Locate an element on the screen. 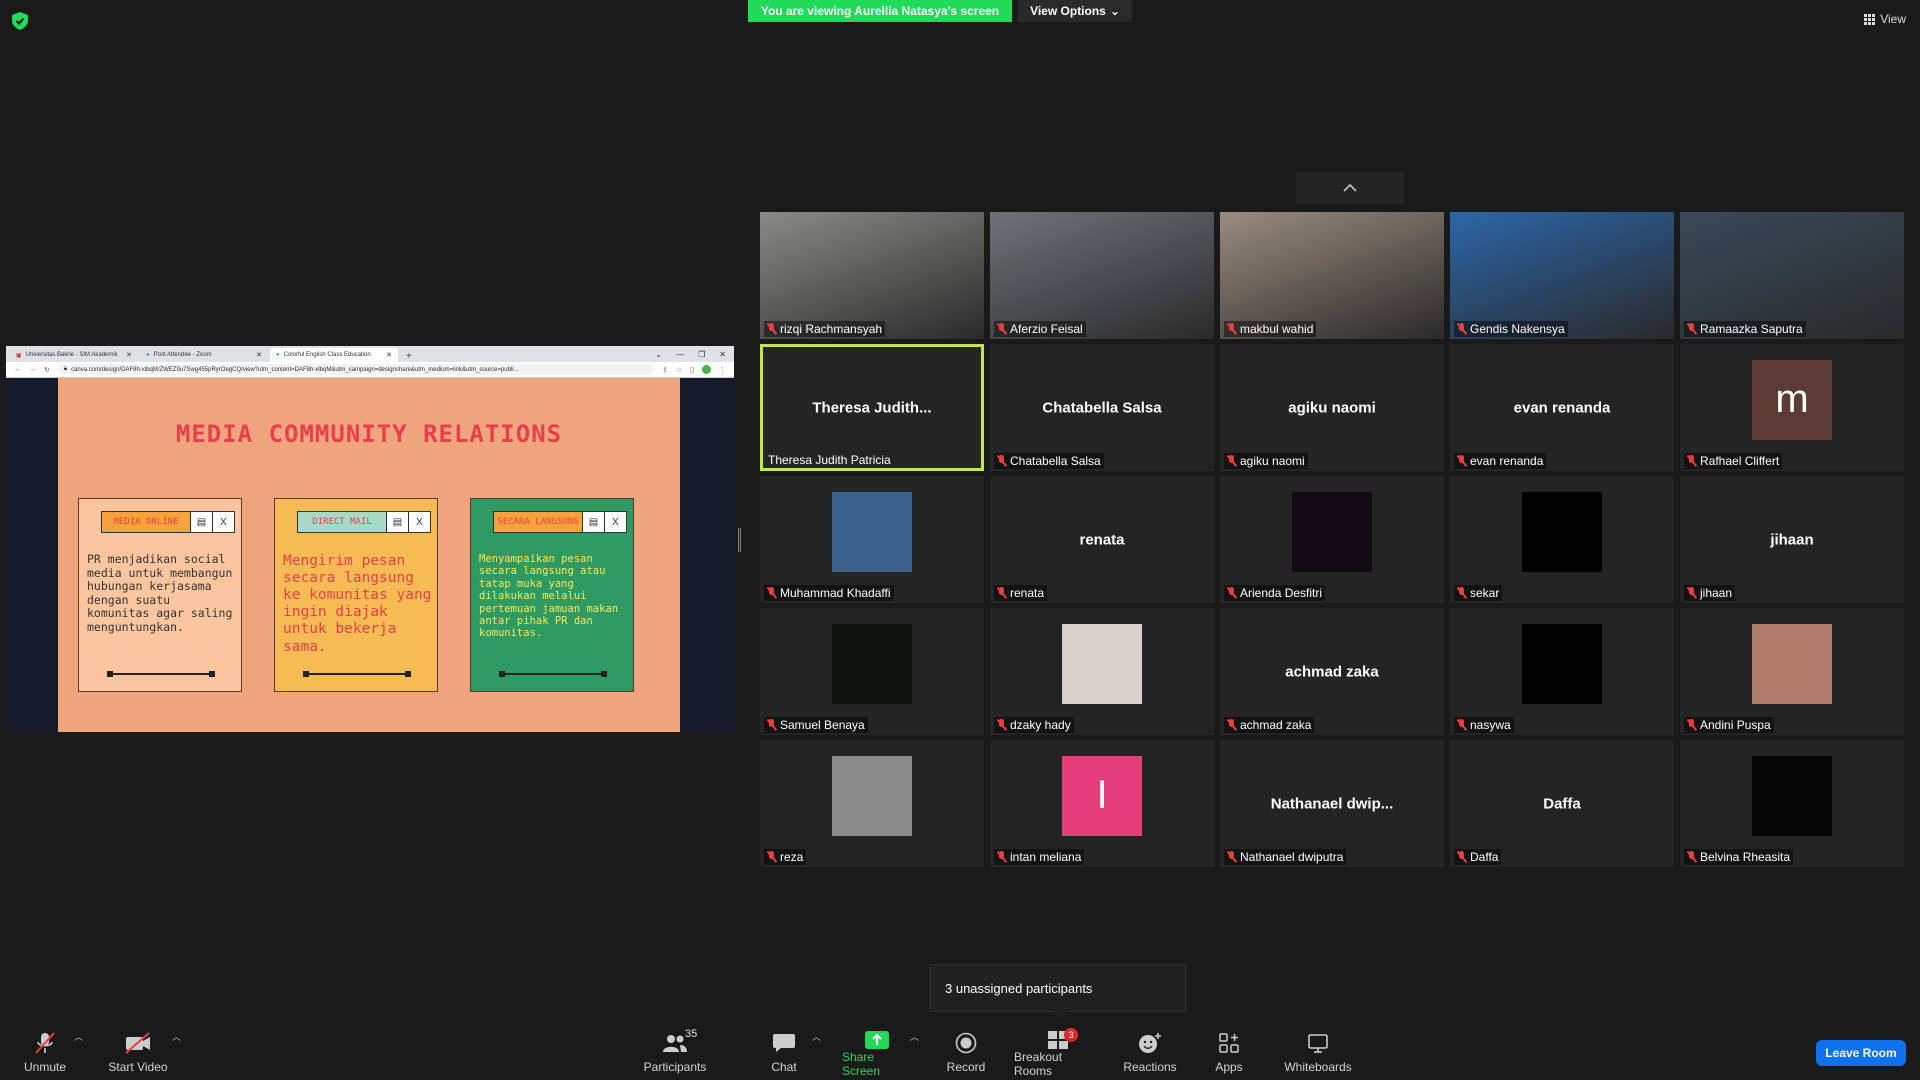 Image resolution: width=1920 pixels, height=1080 pixels. participant-name: Gendis Nakensya is located at coordinates (1517, 329).